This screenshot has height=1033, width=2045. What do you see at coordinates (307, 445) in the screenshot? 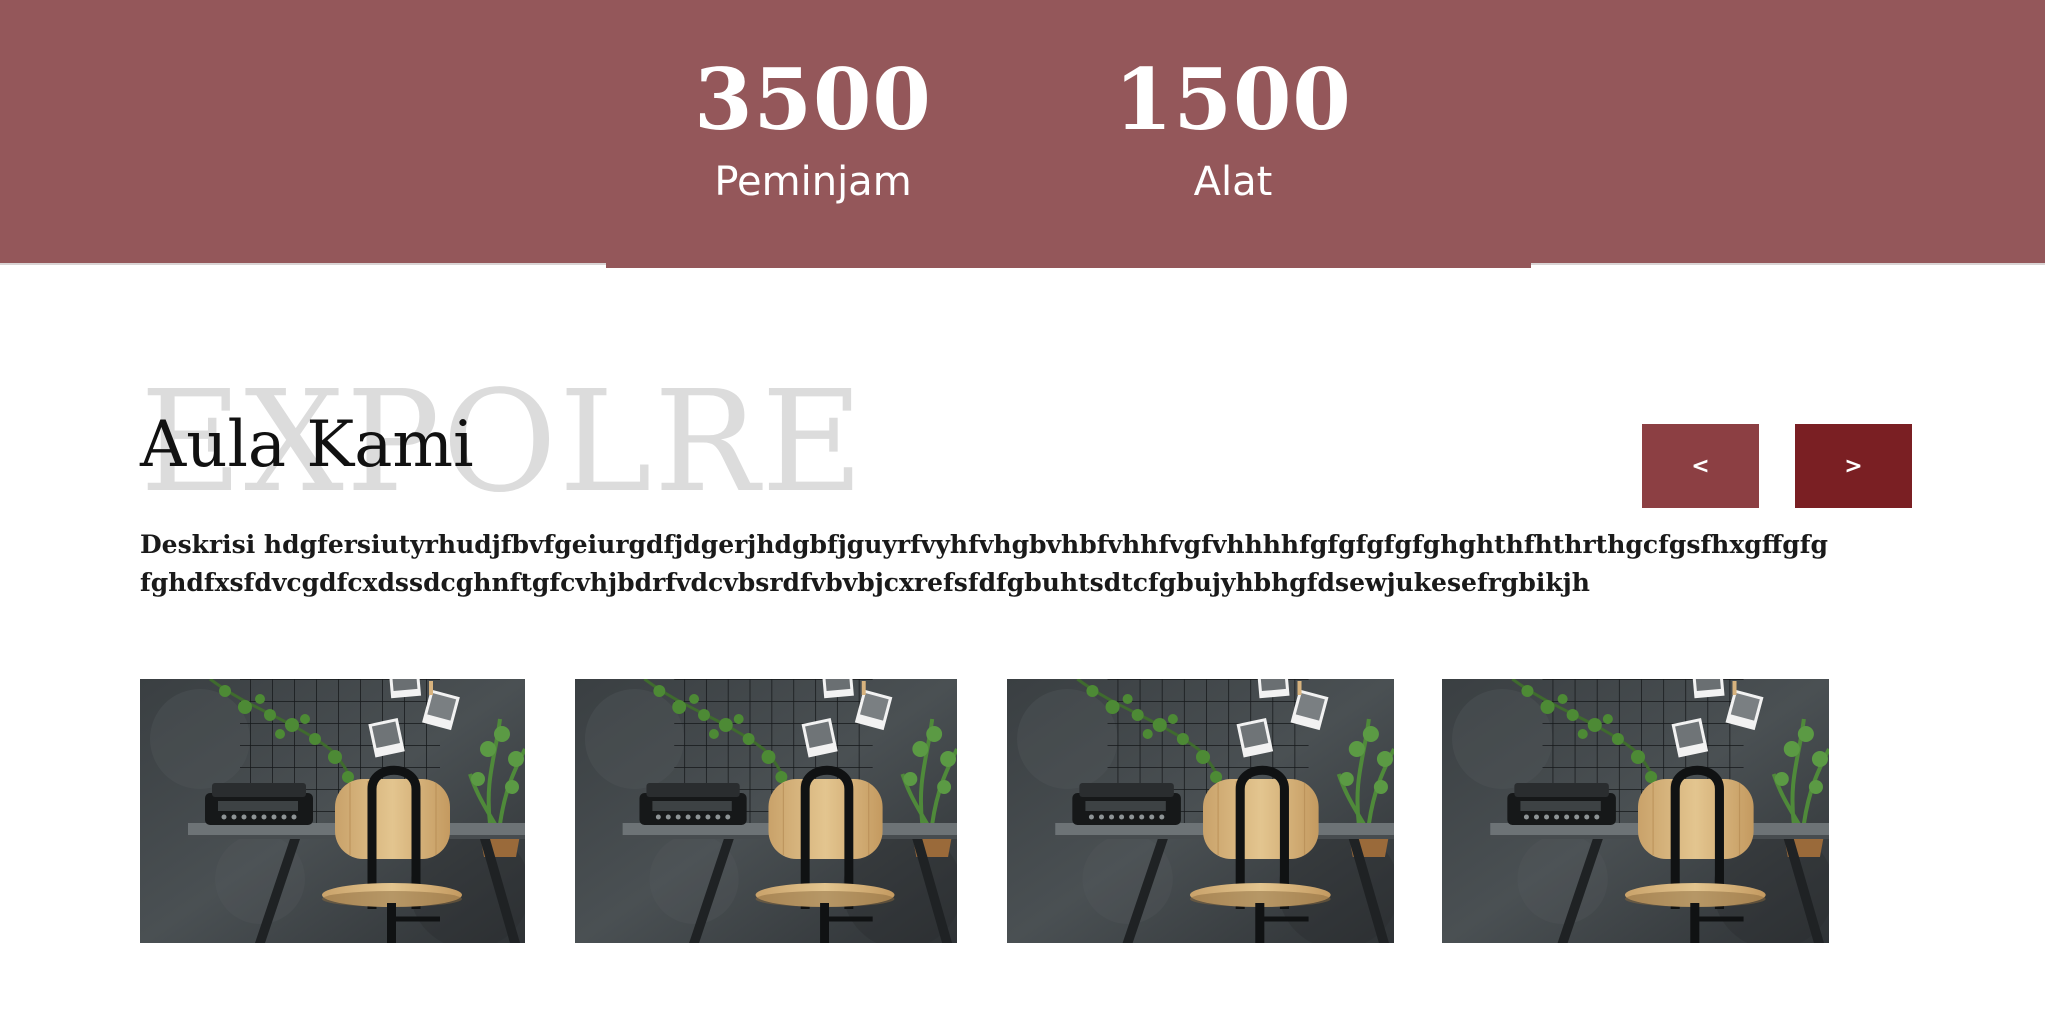
I see `section-title: Aula Kami` at bounding box center [307, 445].